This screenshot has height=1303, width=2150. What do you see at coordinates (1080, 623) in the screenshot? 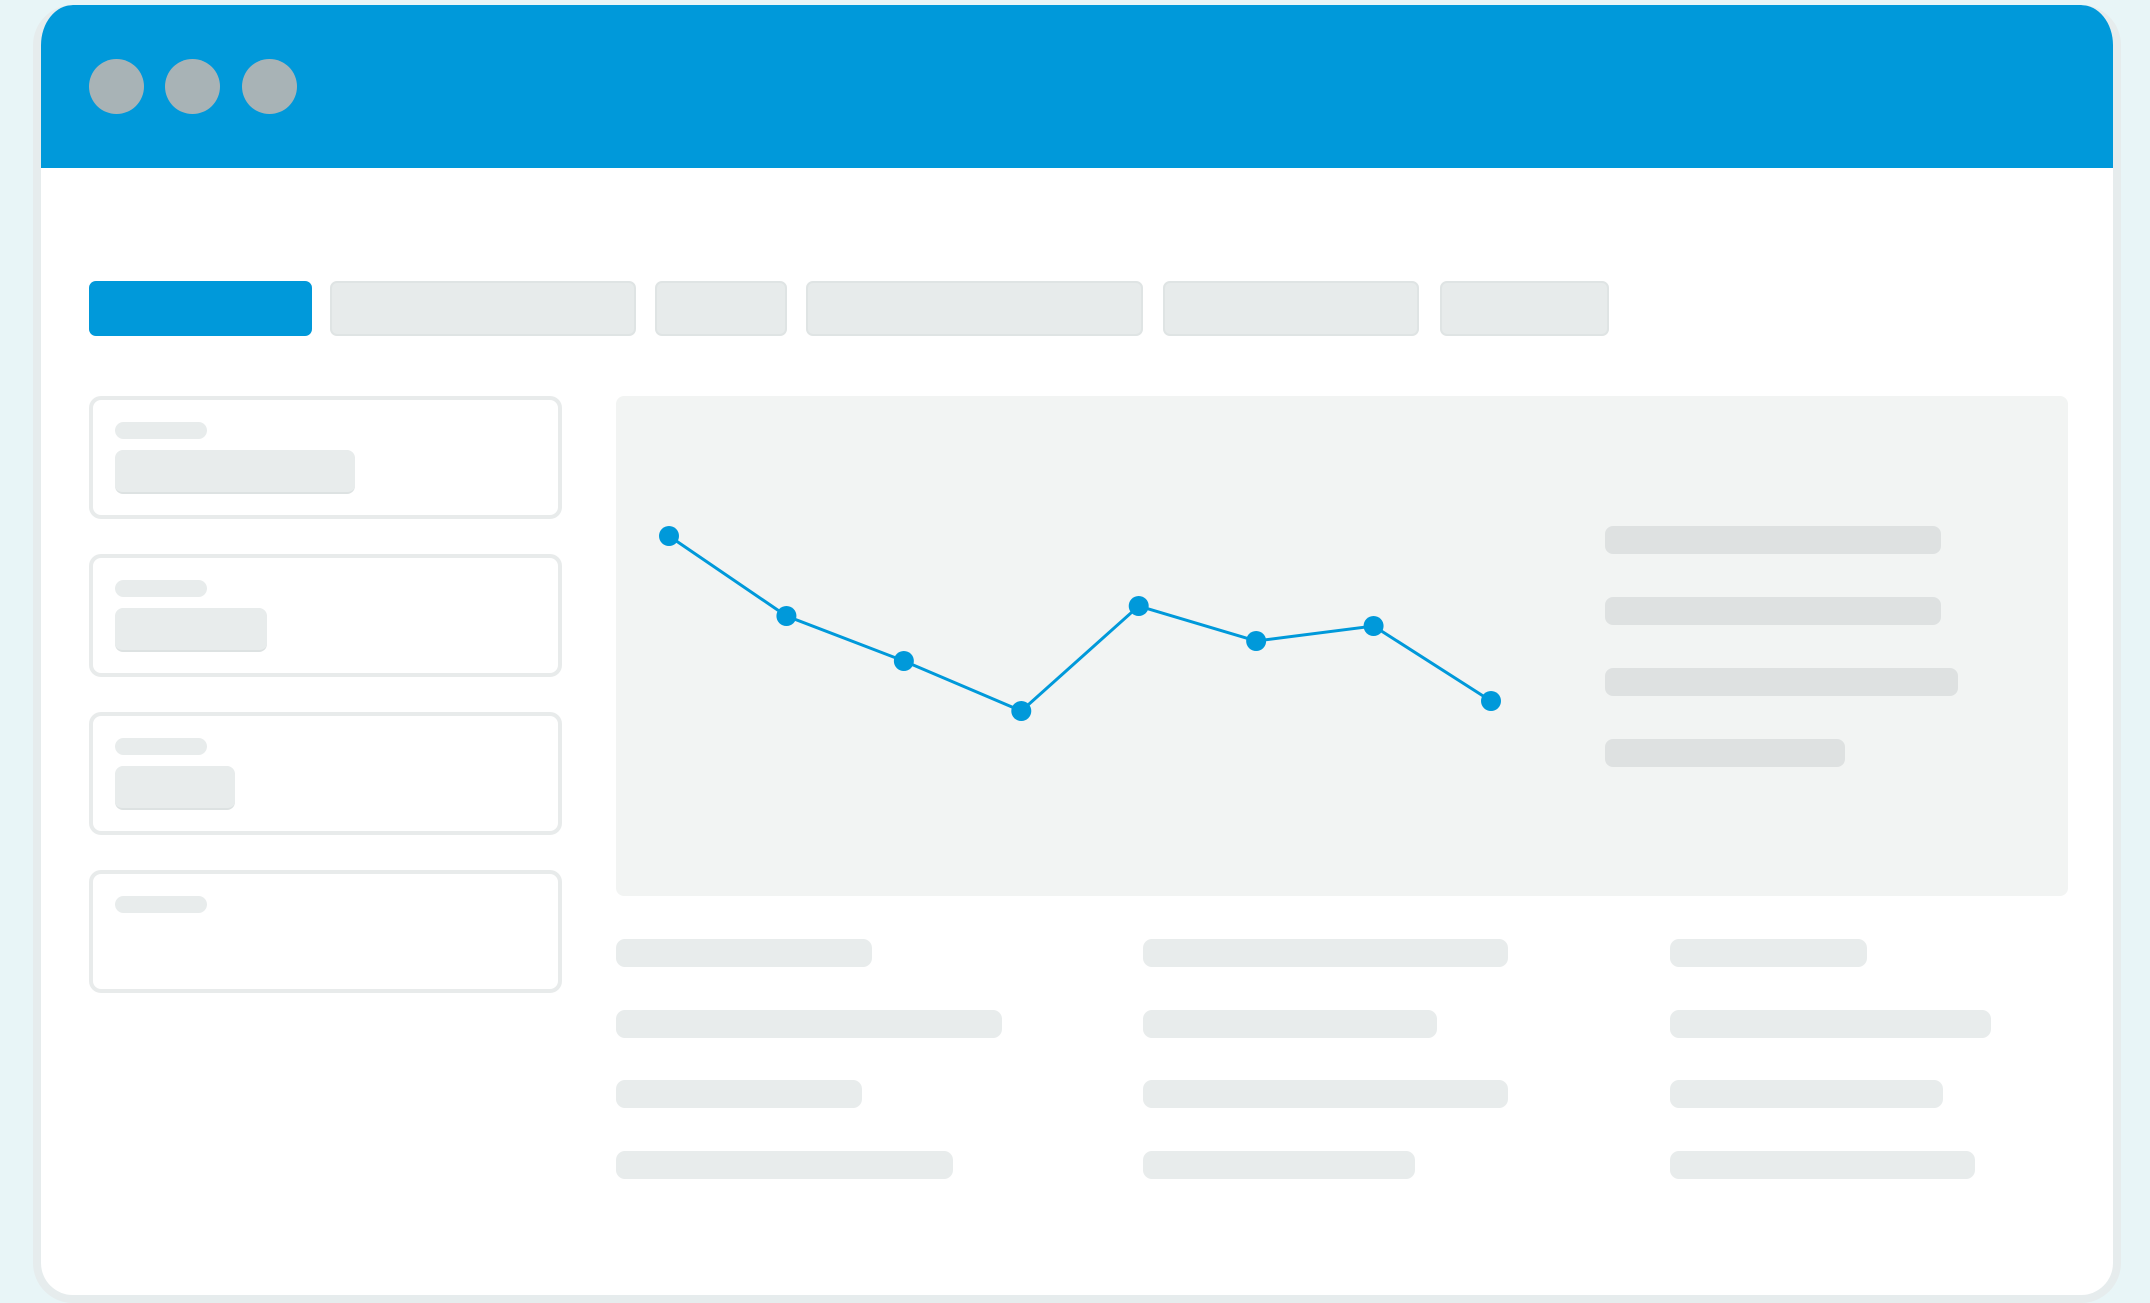
I see `line-chart` at bounding box center [1080, 623].